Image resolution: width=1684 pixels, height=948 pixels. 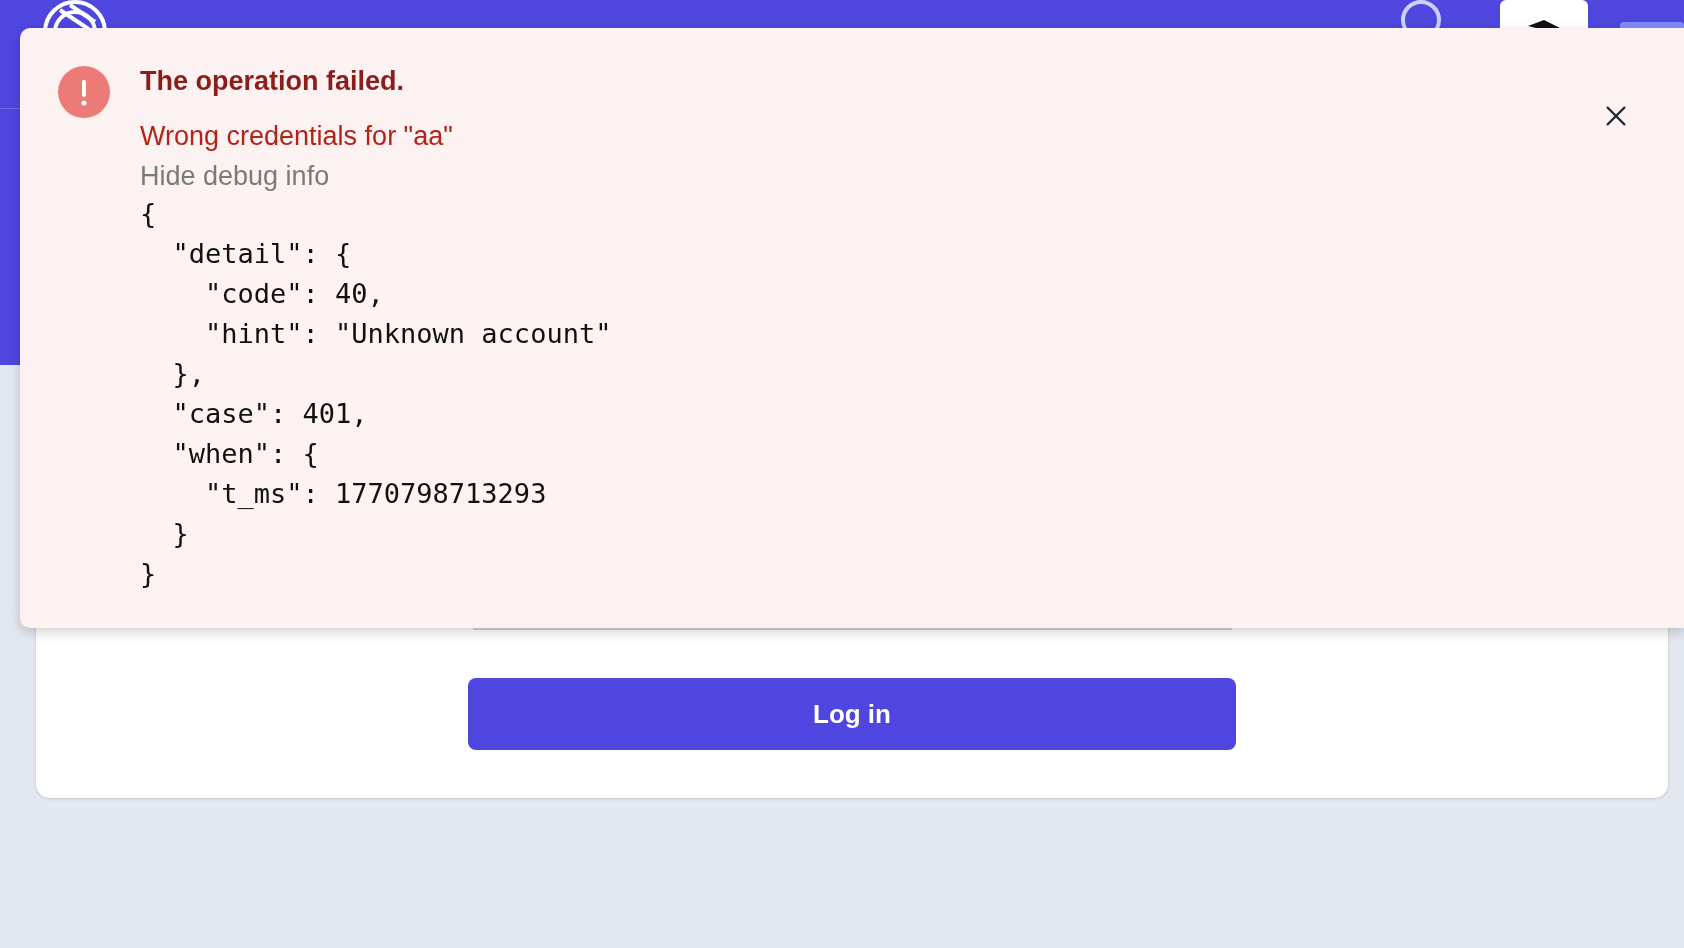 What do you see at coordinates (235, 176) in the screenshot?
I see `debug-toggle-link: Hide debug info` at bounding box center [235, 176].